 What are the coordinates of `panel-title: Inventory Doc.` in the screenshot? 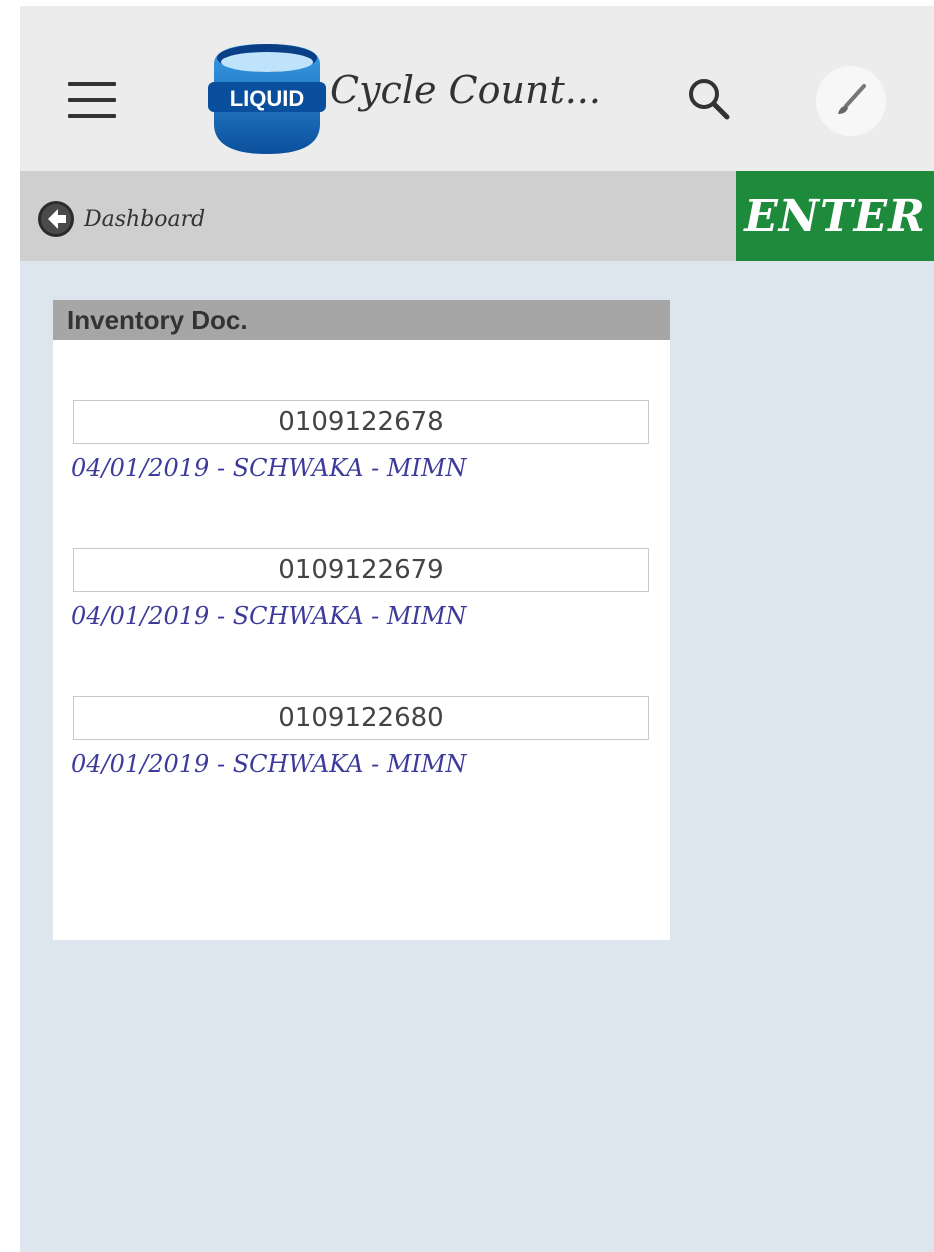 It's located at (361, 320).